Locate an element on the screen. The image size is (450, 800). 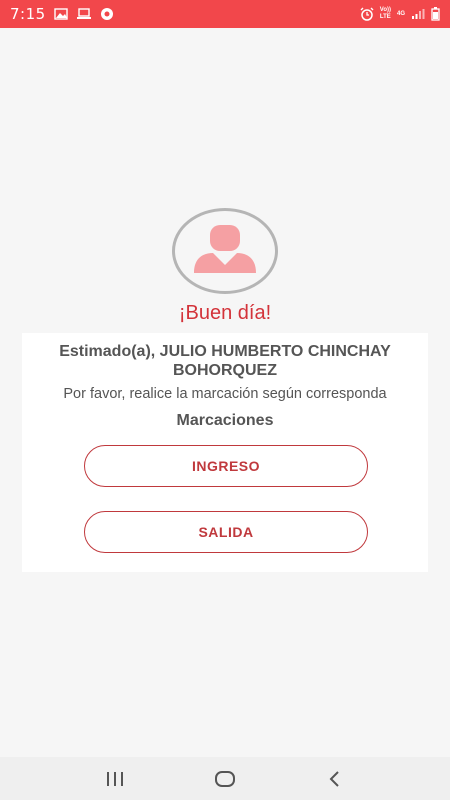
status-bar: 7:15 Vo)) LTE 4G is located at coordinates (225, 14).